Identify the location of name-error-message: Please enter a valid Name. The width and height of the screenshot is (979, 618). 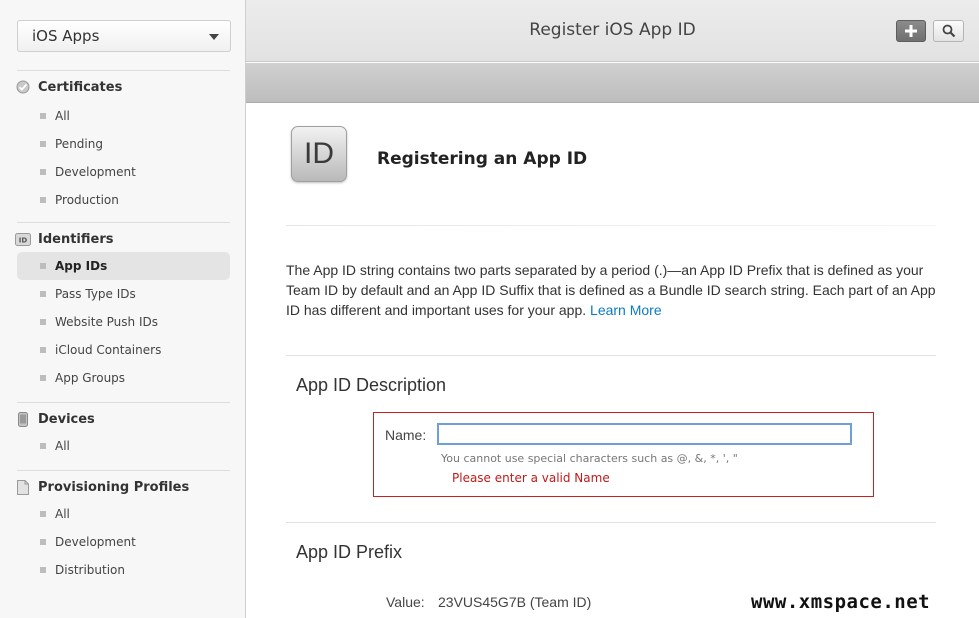
(531, 478).